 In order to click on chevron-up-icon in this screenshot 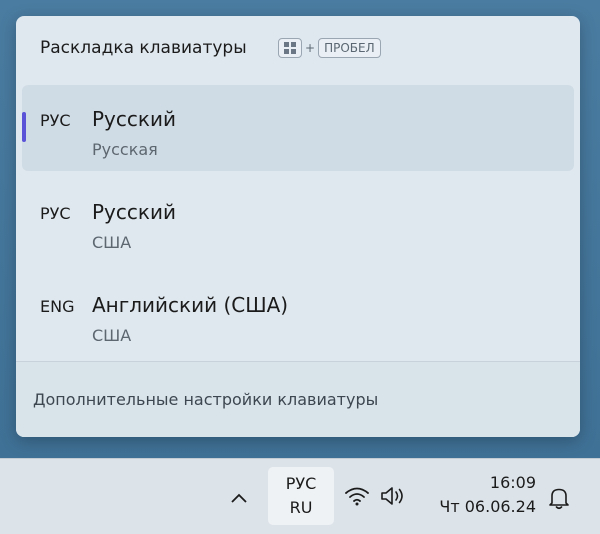, I will do `click(239, 498)`.